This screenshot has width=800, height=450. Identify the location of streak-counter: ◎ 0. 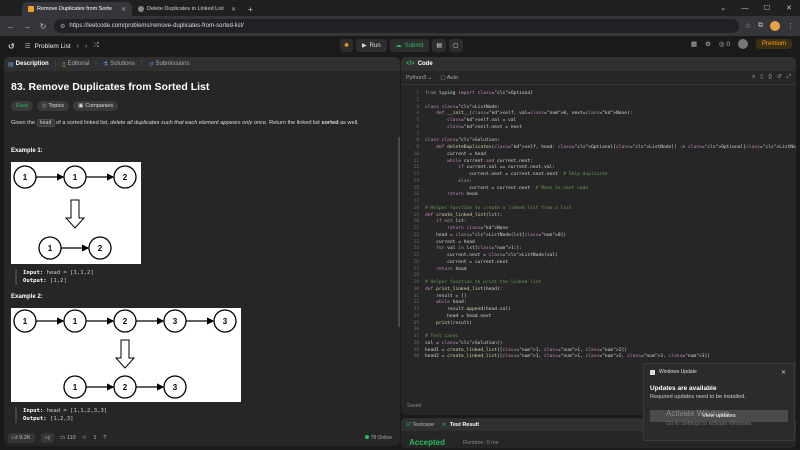
(724, 44).